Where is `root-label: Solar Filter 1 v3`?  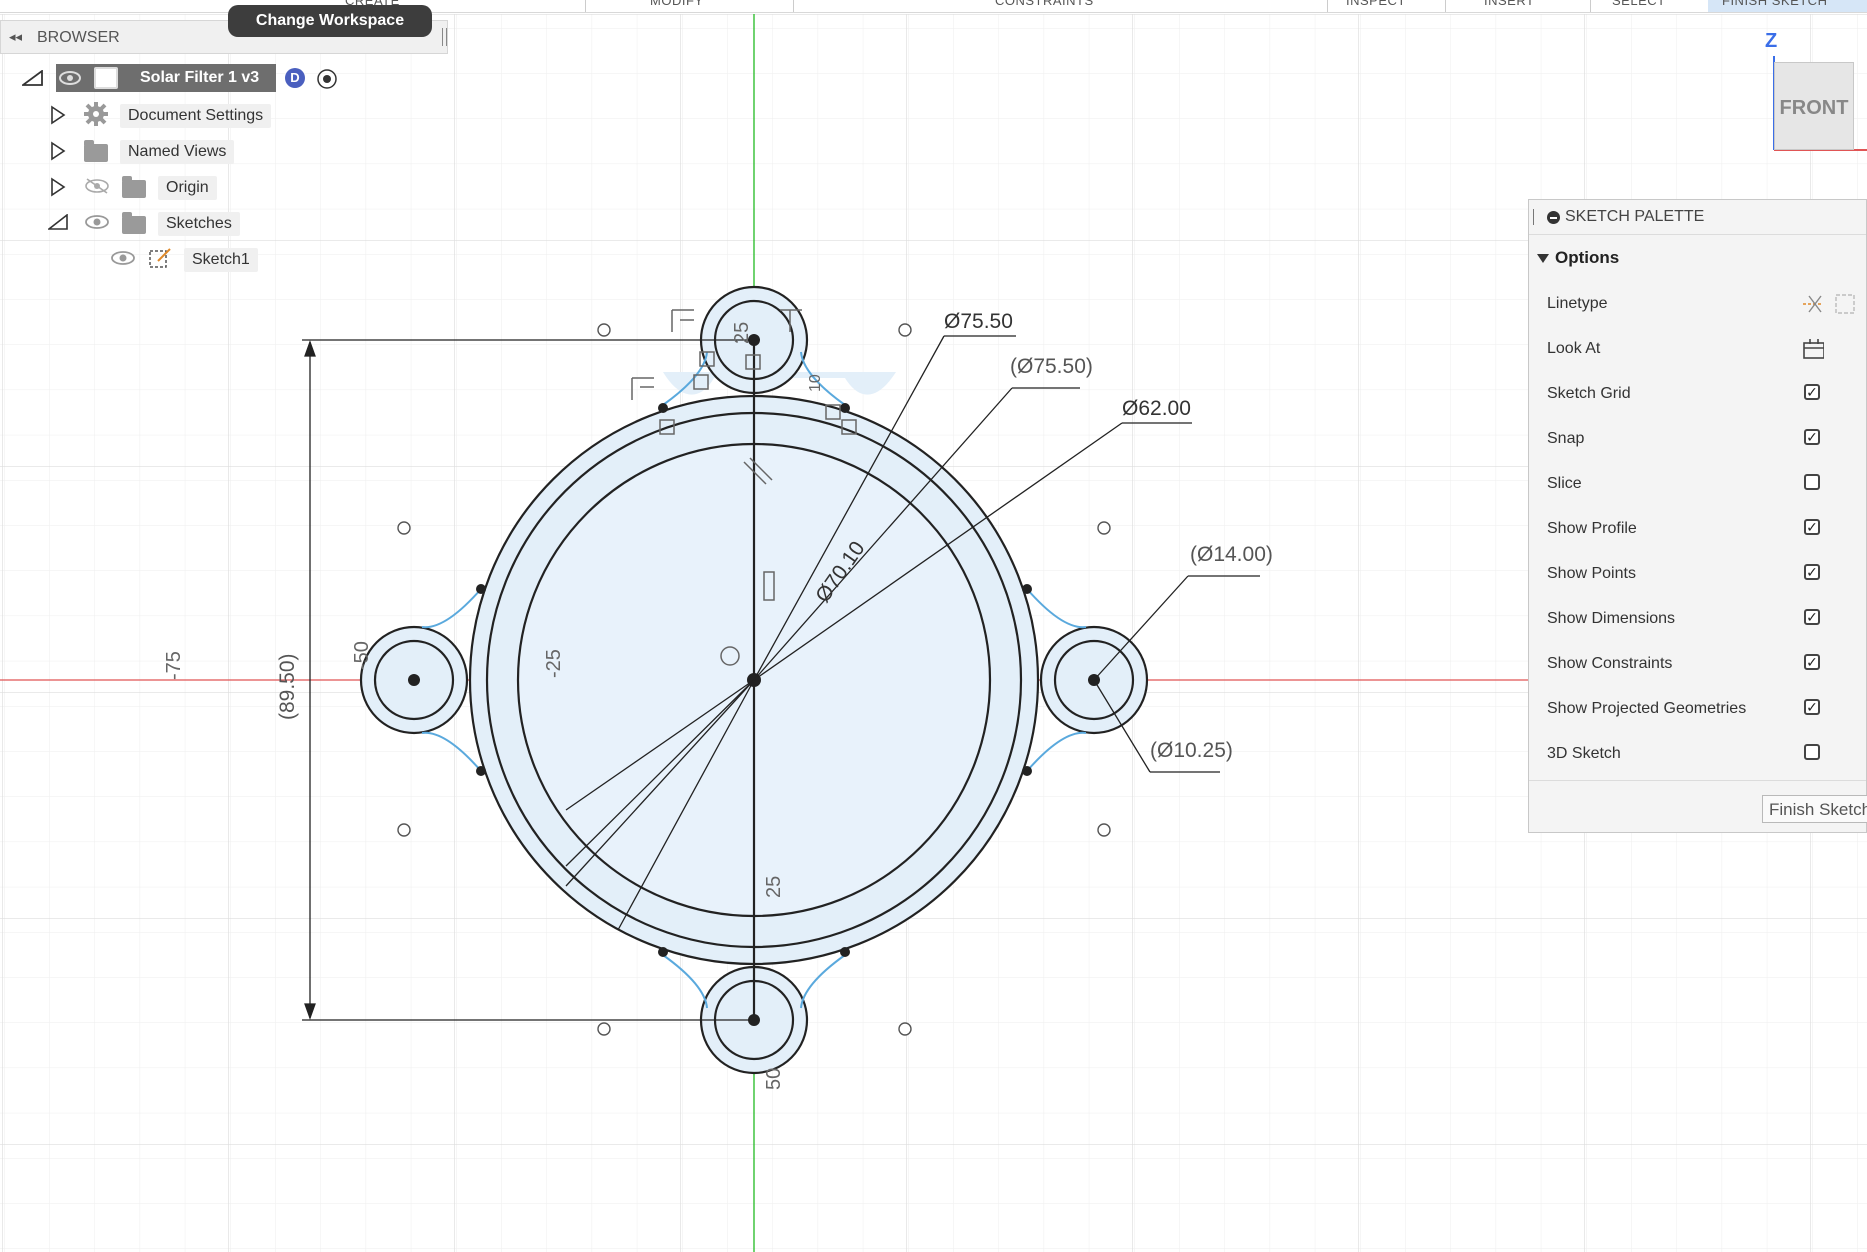 root-label: Solar Filter 1 v3 is located at coordinates (199, 78).